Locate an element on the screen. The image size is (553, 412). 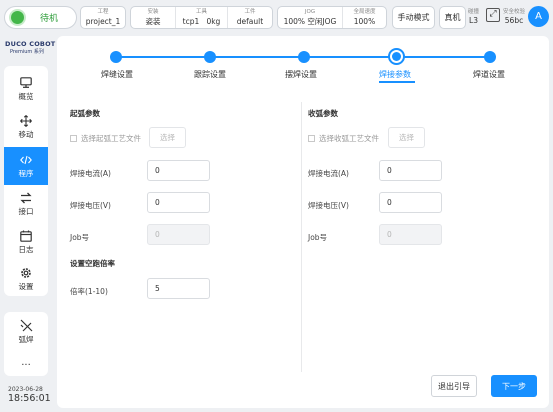
arc-start-select-button: 选择 is located at coordinates (167, 137).